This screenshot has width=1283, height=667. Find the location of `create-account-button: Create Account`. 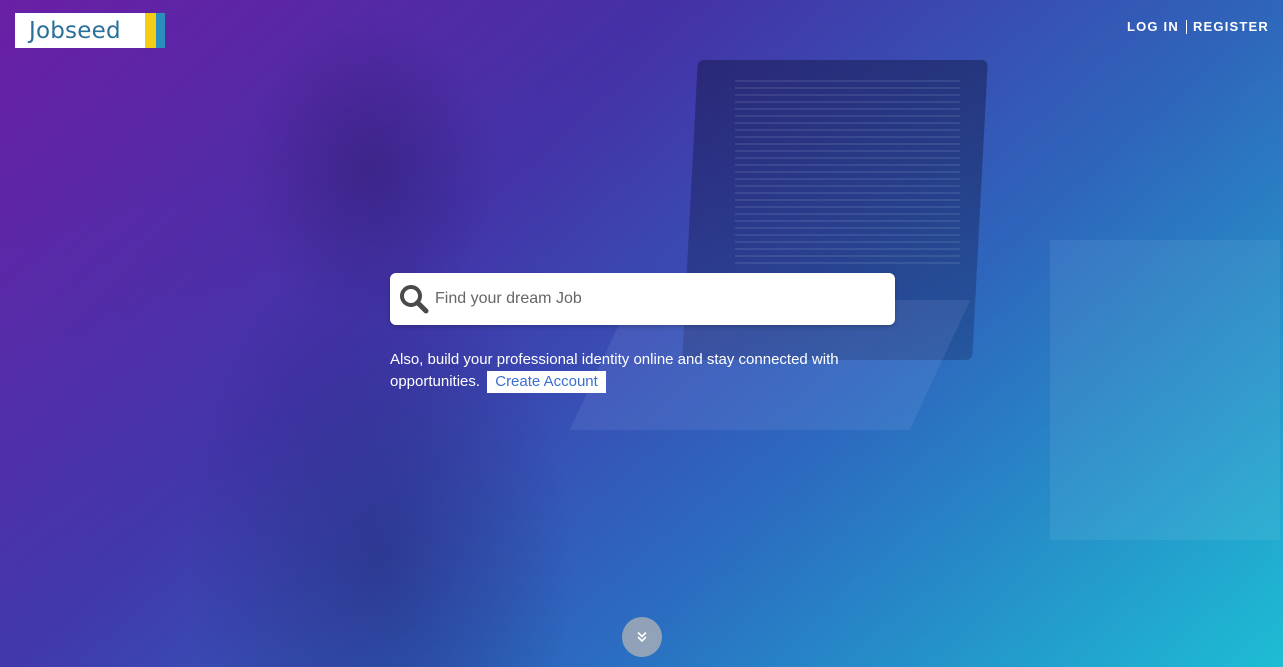

create-account-button: Create Account is located at coordinates (546, 382).